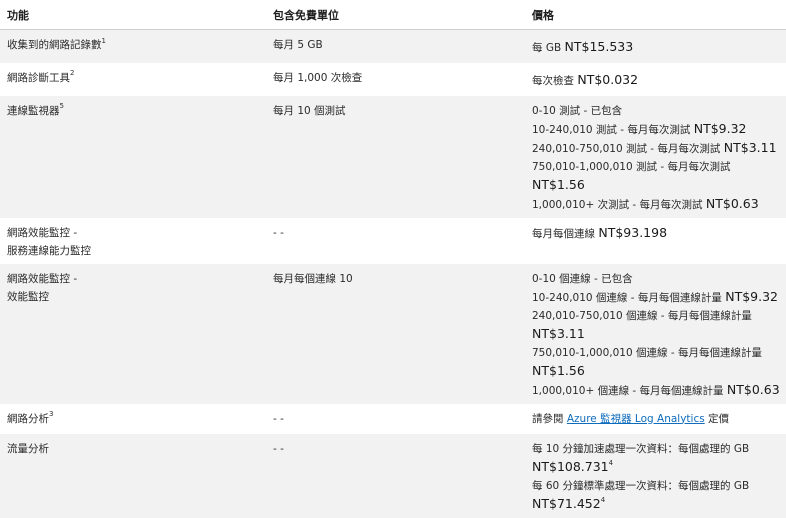  I want to click on price-text: 240,010-750,010 測試 - 每月每次測試, so click(628, 148).